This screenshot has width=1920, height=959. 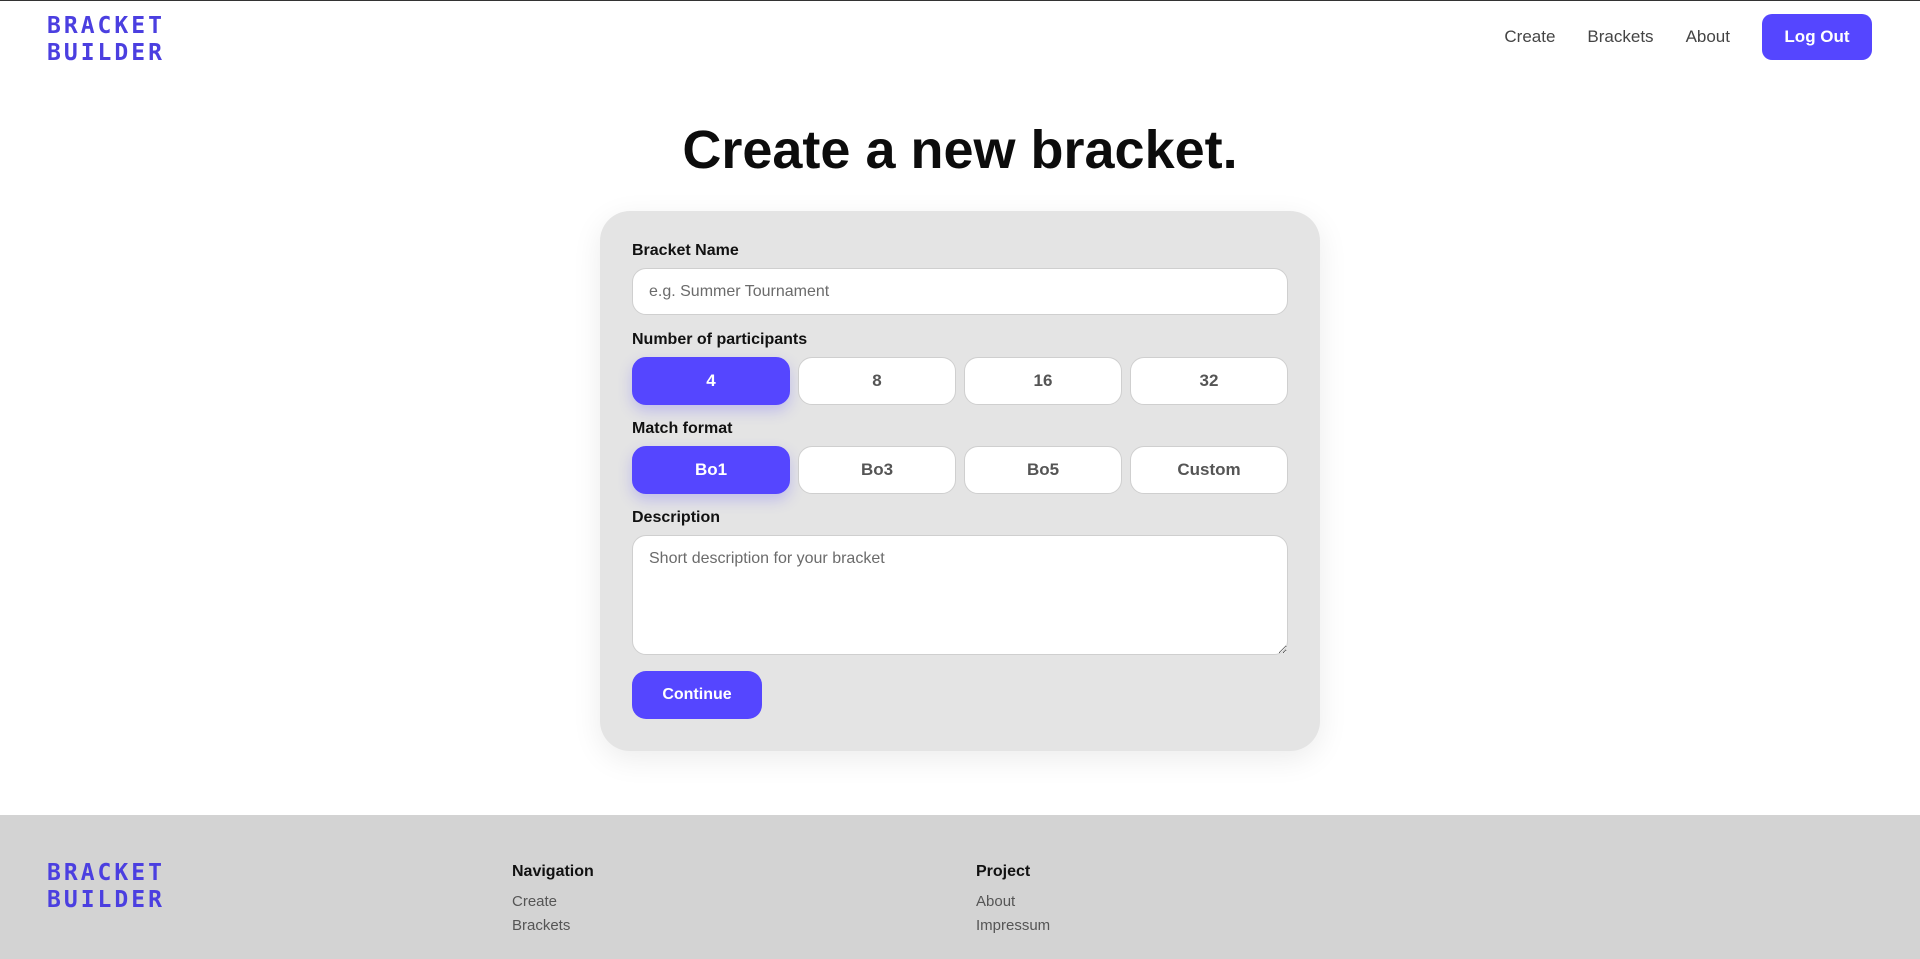 What do you see at coordinates (553, 871) in the screenshot?
I see `footer-navigation-heading: Navigation` at bounding box center [553, 871].